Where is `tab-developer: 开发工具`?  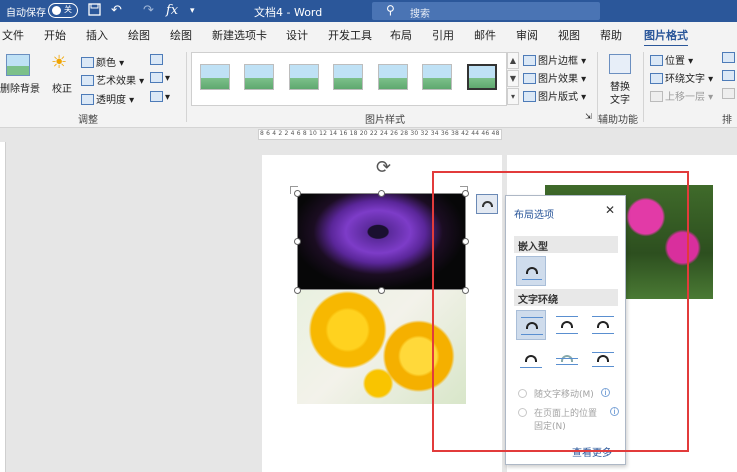
tab-developer: 开发工具 is located at coordinates (350, 35).